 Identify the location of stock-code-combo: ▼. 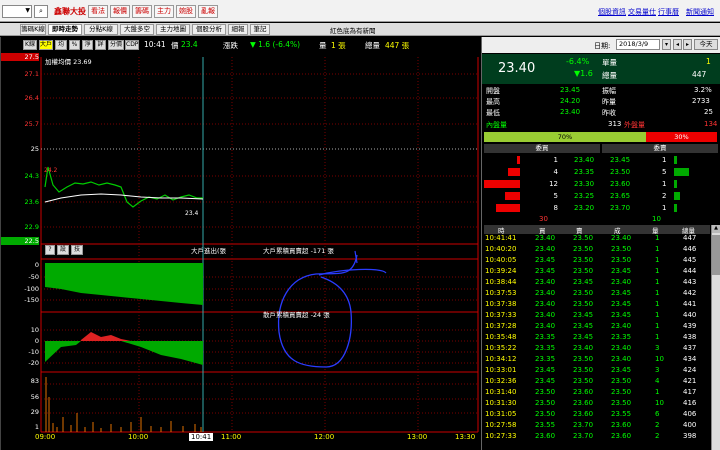
(17, 11).